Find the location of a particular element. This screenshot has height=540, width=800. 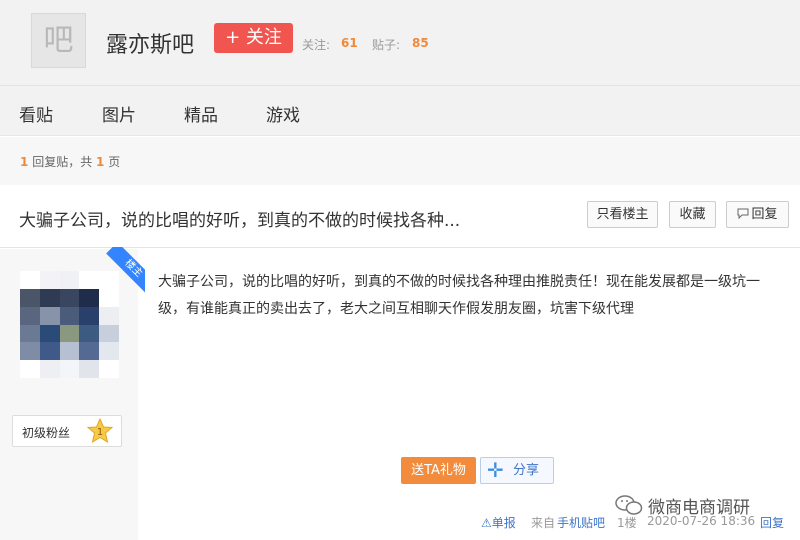

op-badge: 楼主 is located at coordinates (120, 272).